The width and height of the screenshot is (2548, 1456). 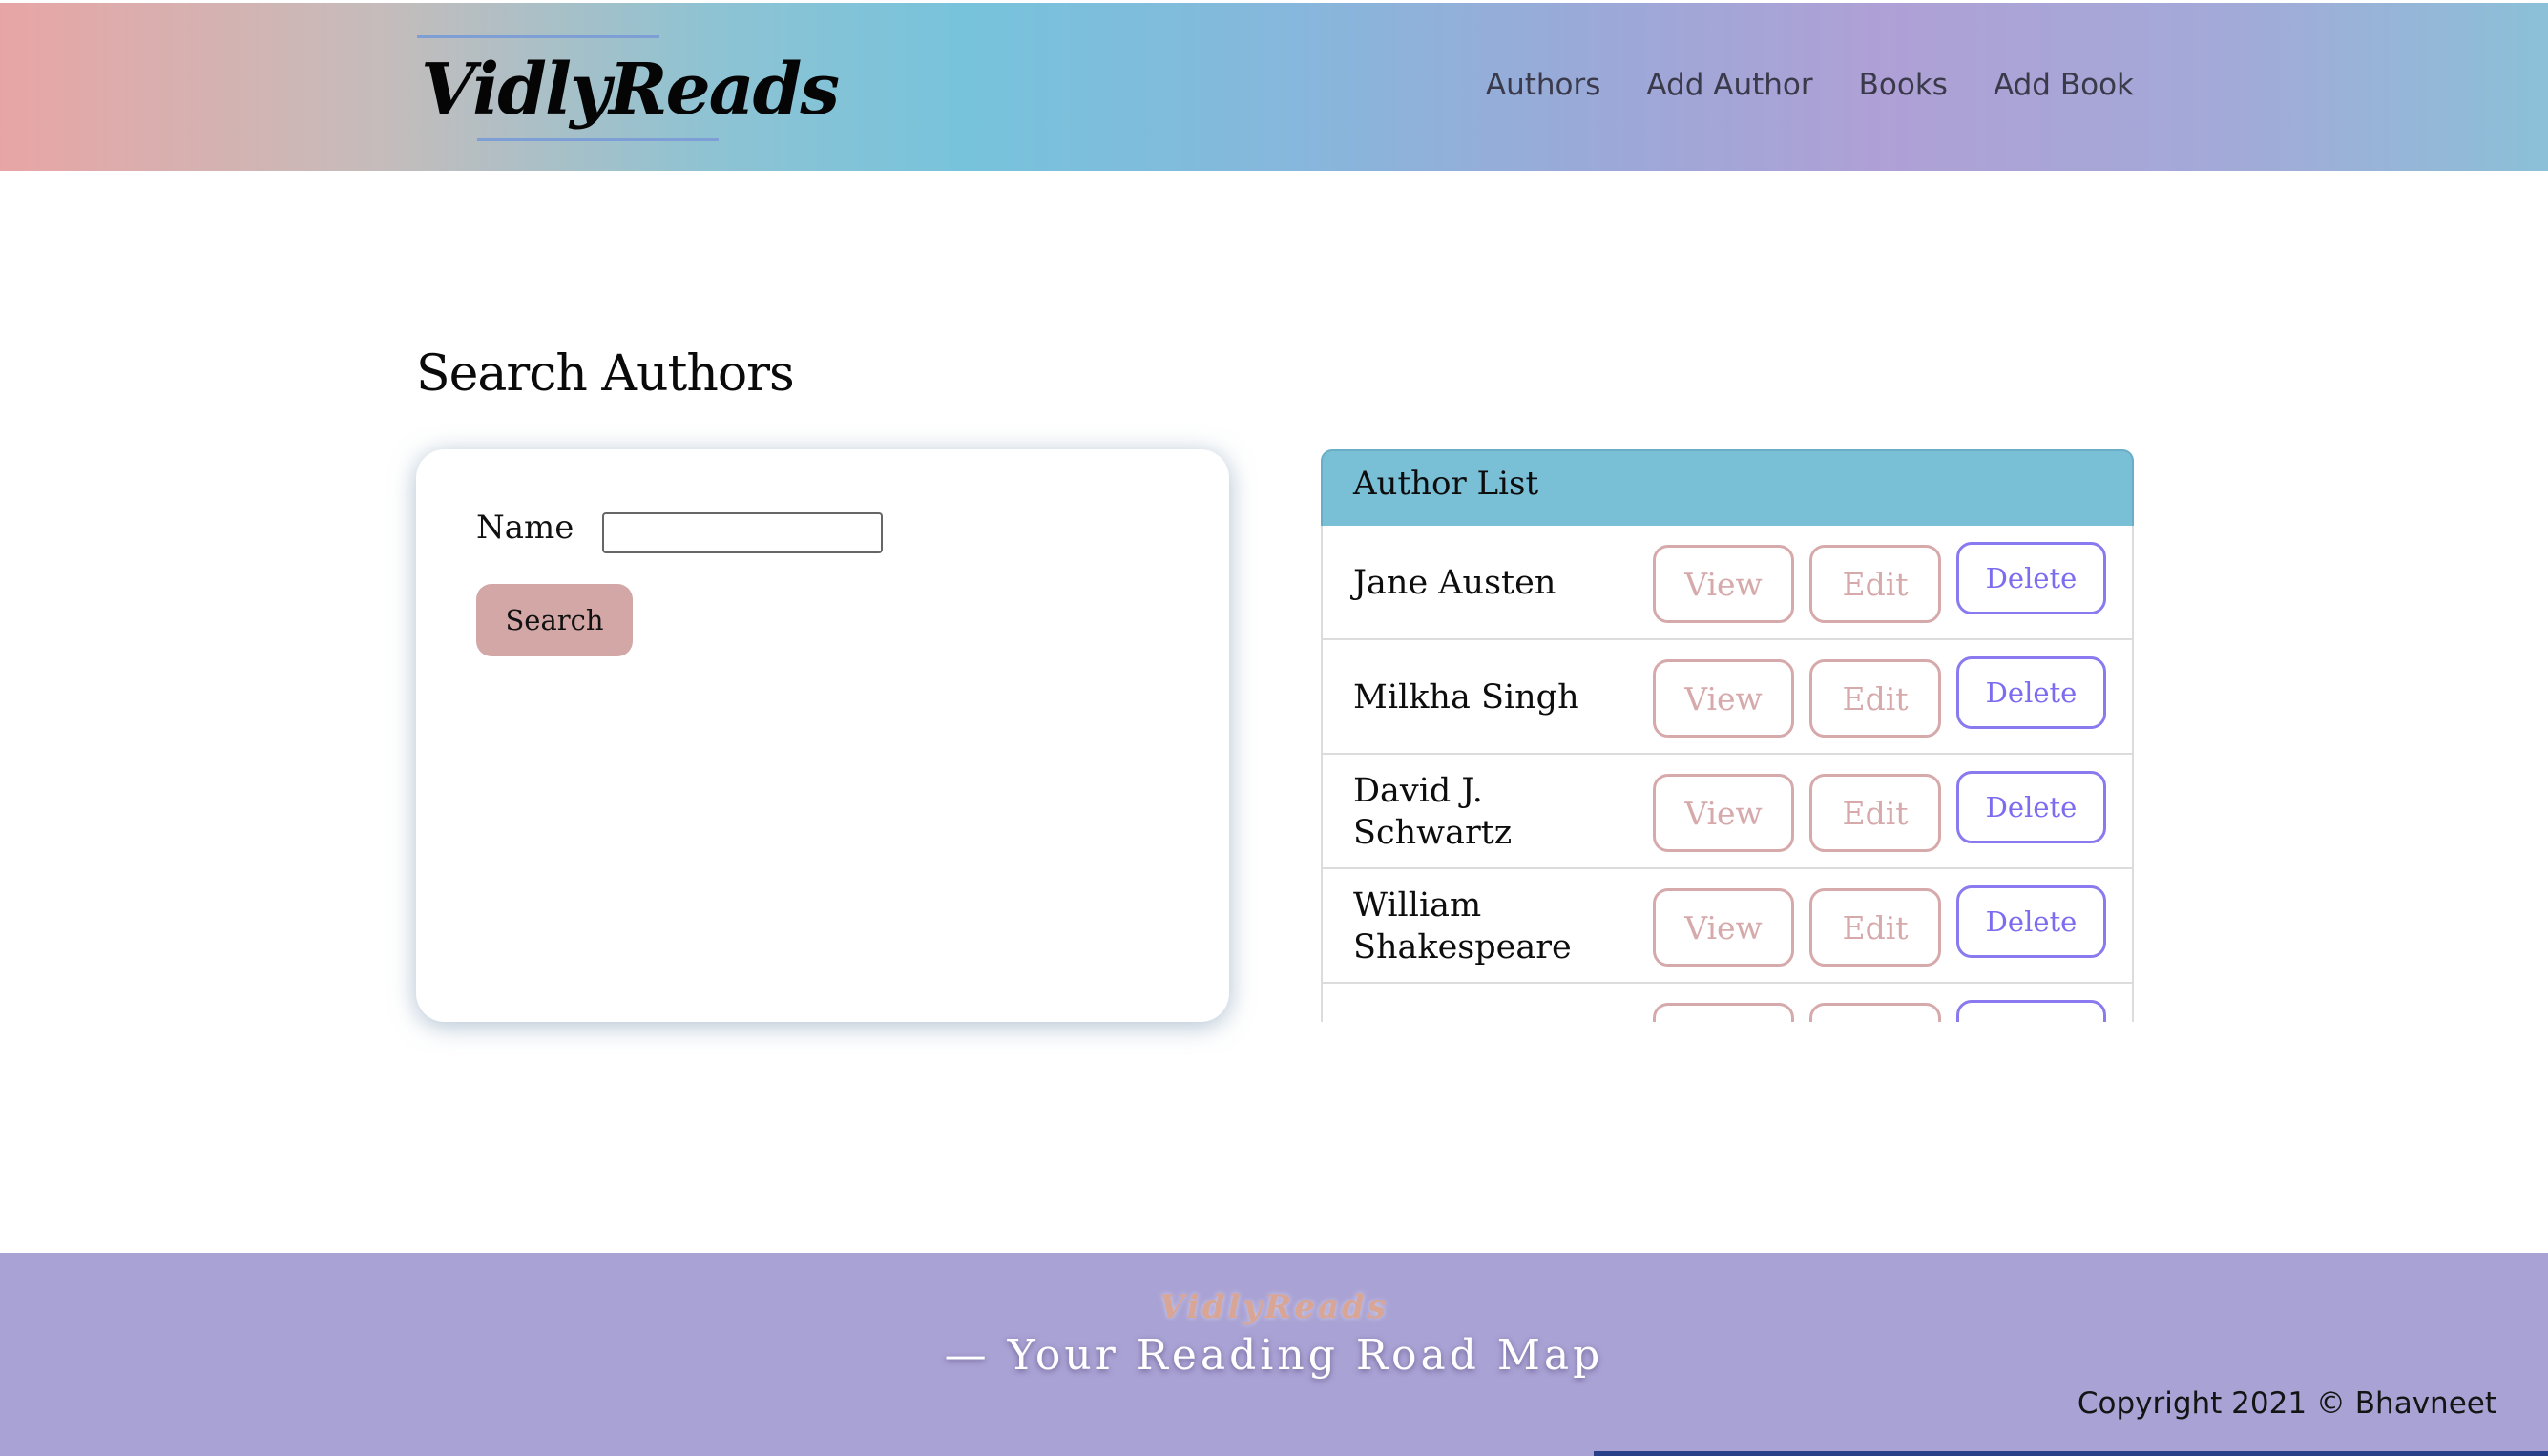 I want to click on logo-text: VidlyReads, so click(x=630, y=90).